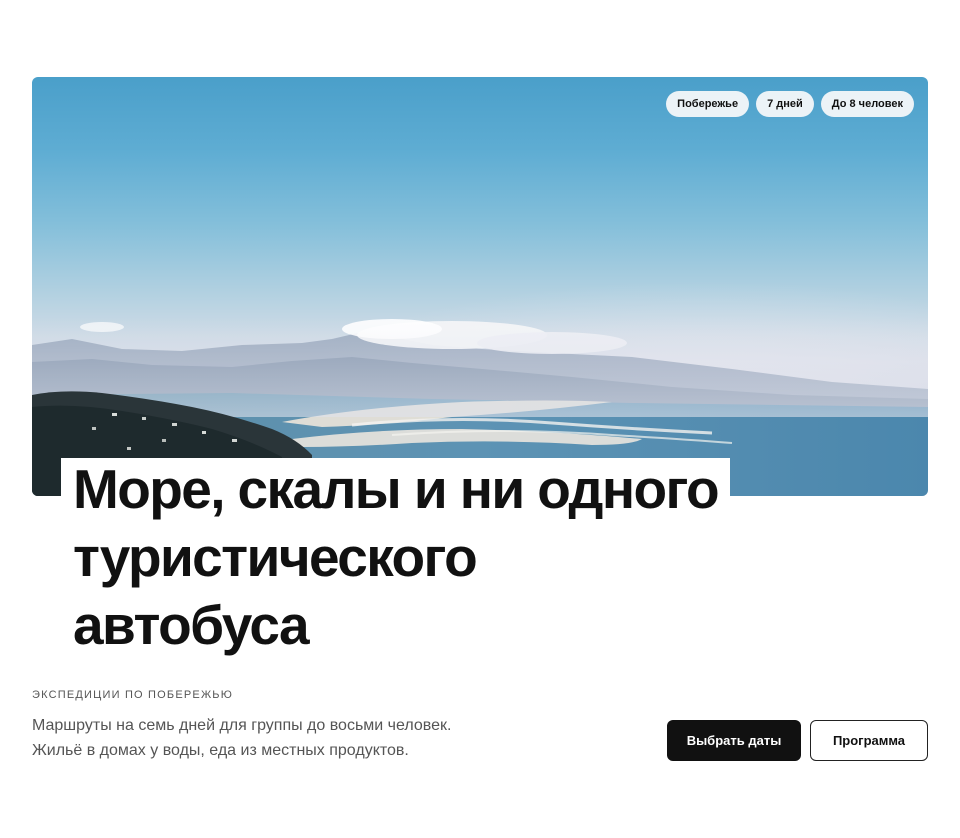 Image resolution: width=960 pixels, height=838 pixels. I want to click on tag-duration: 7 дней, so click(785, 104).